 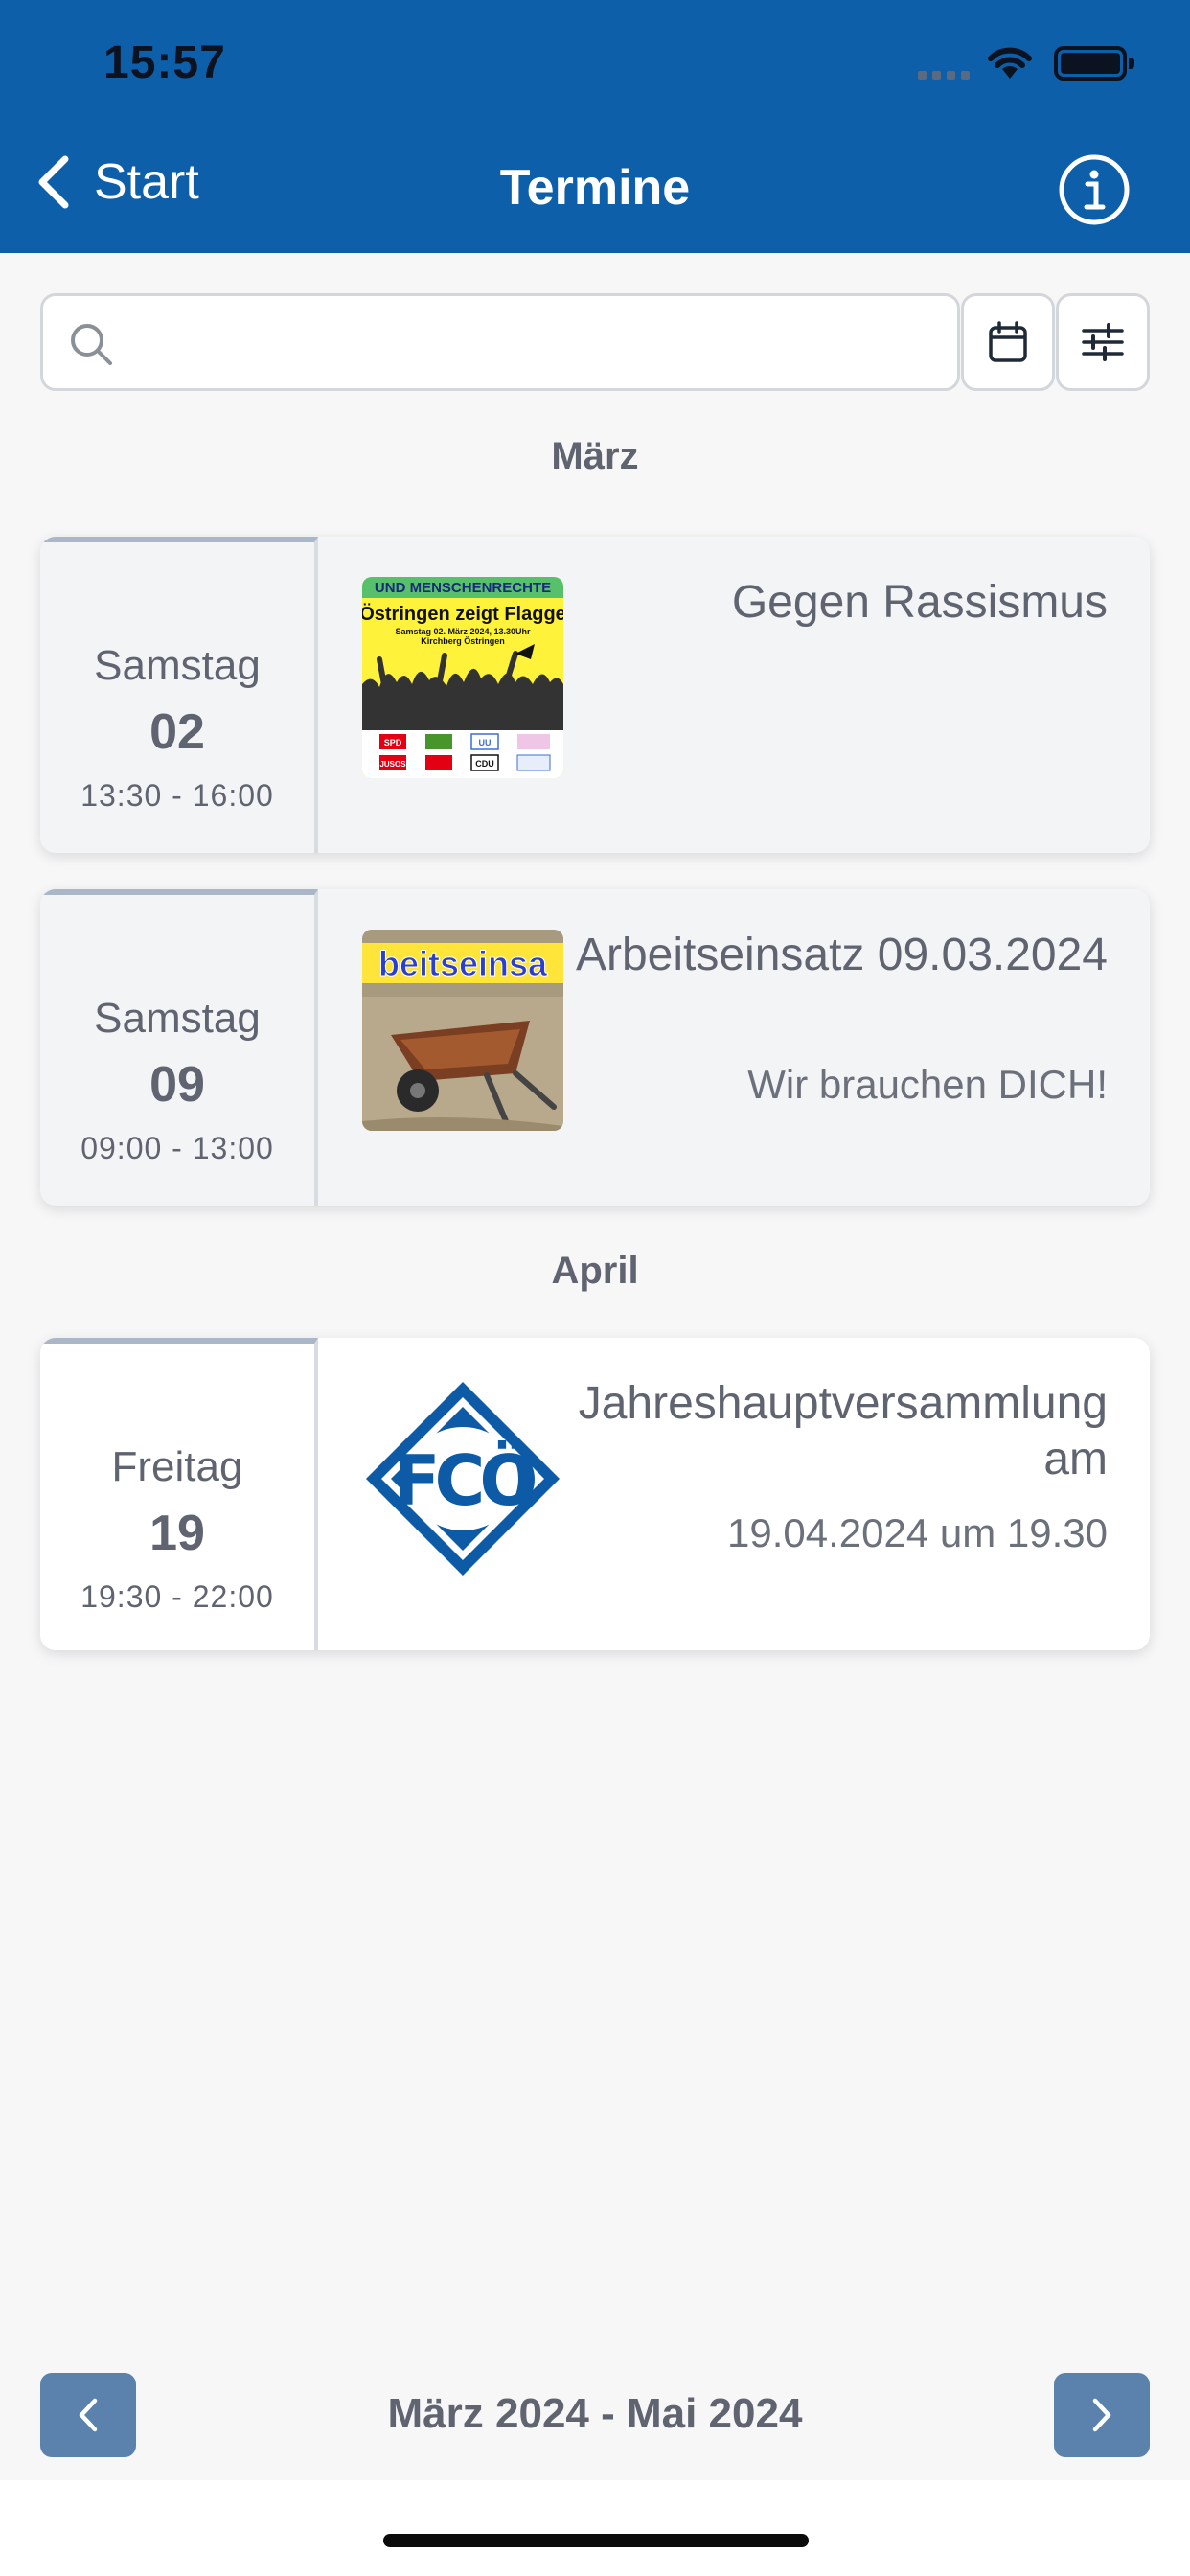 I want to click on event-weekday: Freitag, so click(x=177, y=1466).